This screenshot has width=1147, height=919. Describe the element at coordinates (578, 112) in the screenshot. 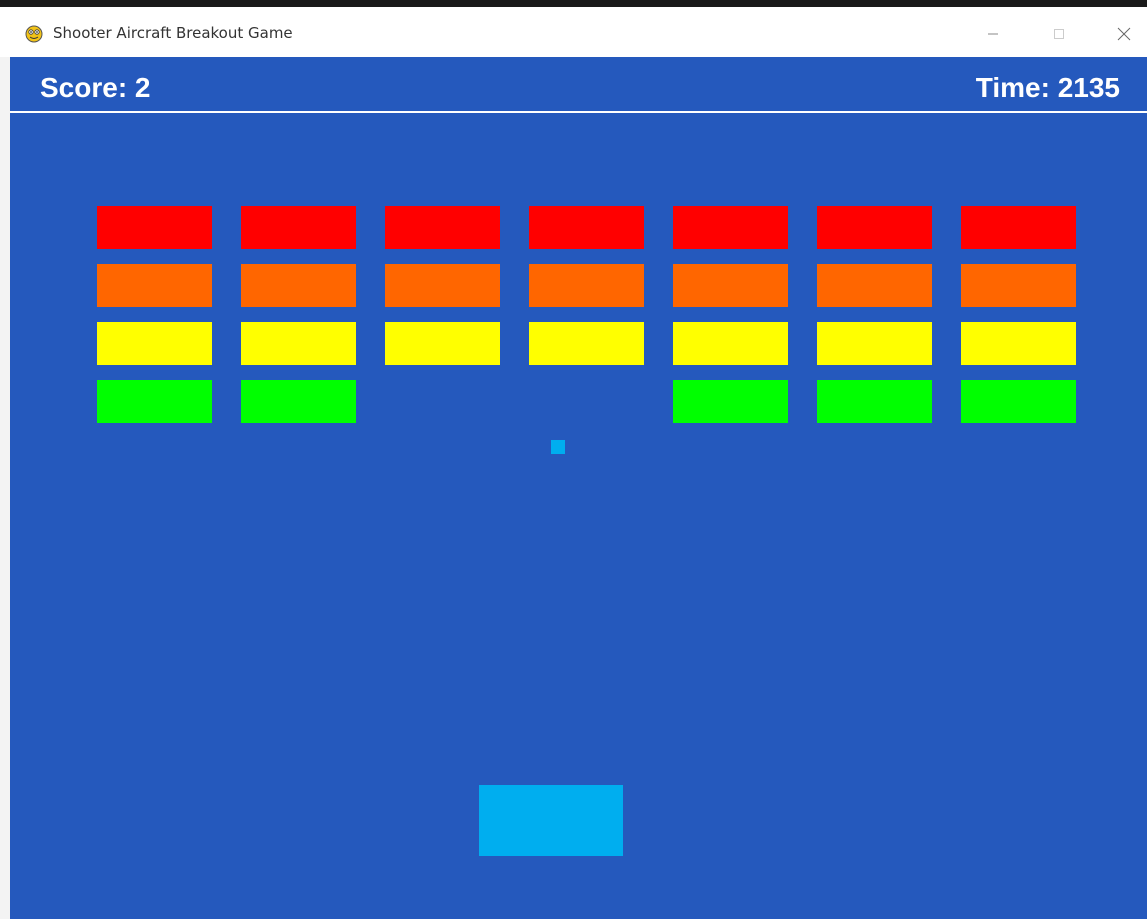

I see `hud-divider` at that location.